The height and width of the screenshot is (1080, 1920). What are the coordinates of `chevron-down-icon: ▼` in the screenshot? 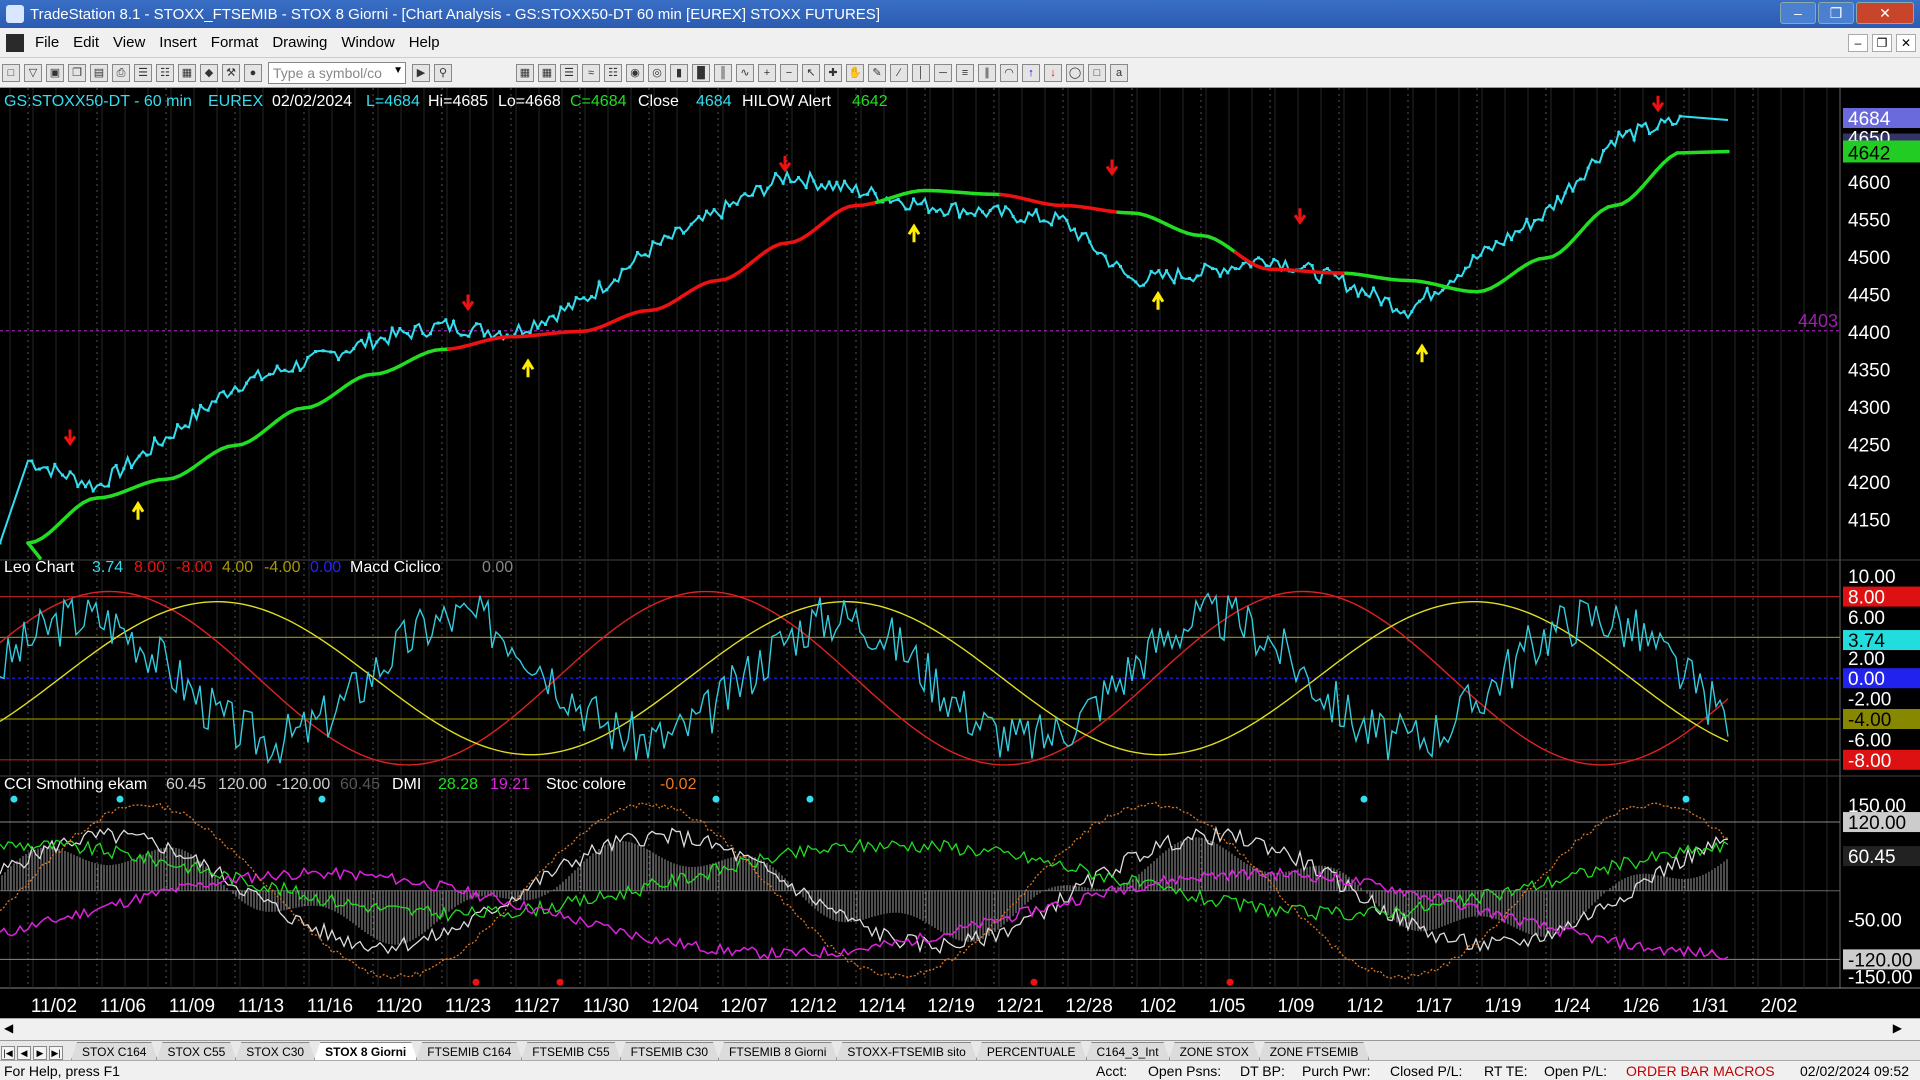 It's located at (398, 70).